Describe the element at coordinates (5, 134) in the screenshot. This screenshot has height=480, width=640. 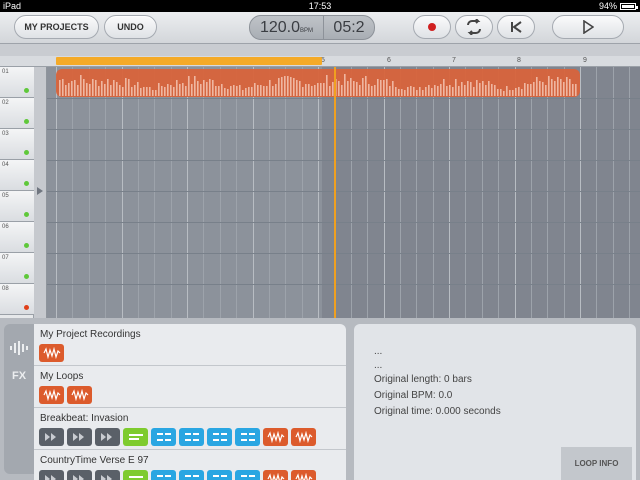
I see `track-number: 03` at that location.